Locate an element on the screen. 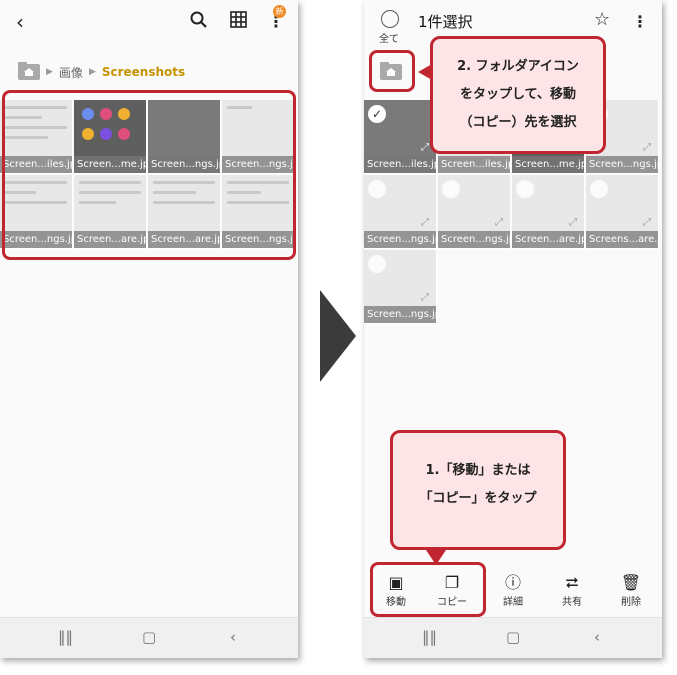 The image size is (677, 675). details-button: ⓘ 詳細 is located at coordinates (513, 590).